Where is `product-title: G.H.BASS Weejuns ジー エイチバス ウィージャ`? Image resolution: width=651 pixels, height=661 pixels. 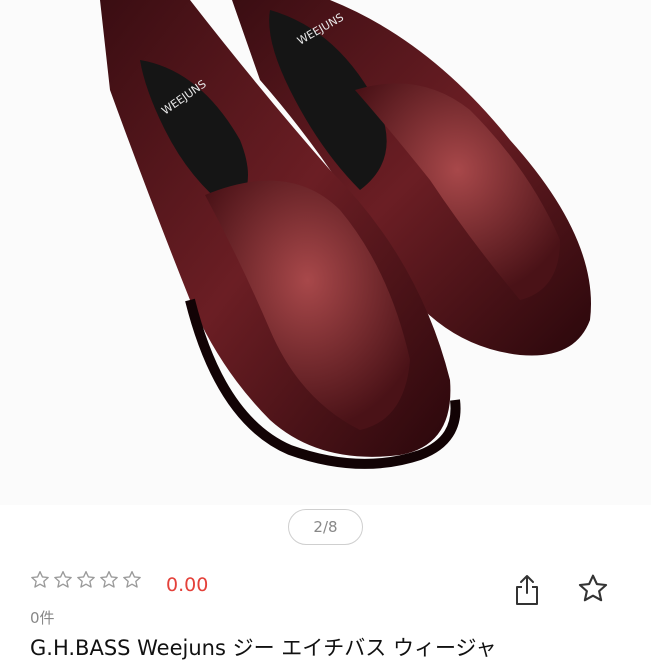
product-title: G.H.BASS Weejuns ジー エイチバス ウィージャ is located at coordinates (263, 648).